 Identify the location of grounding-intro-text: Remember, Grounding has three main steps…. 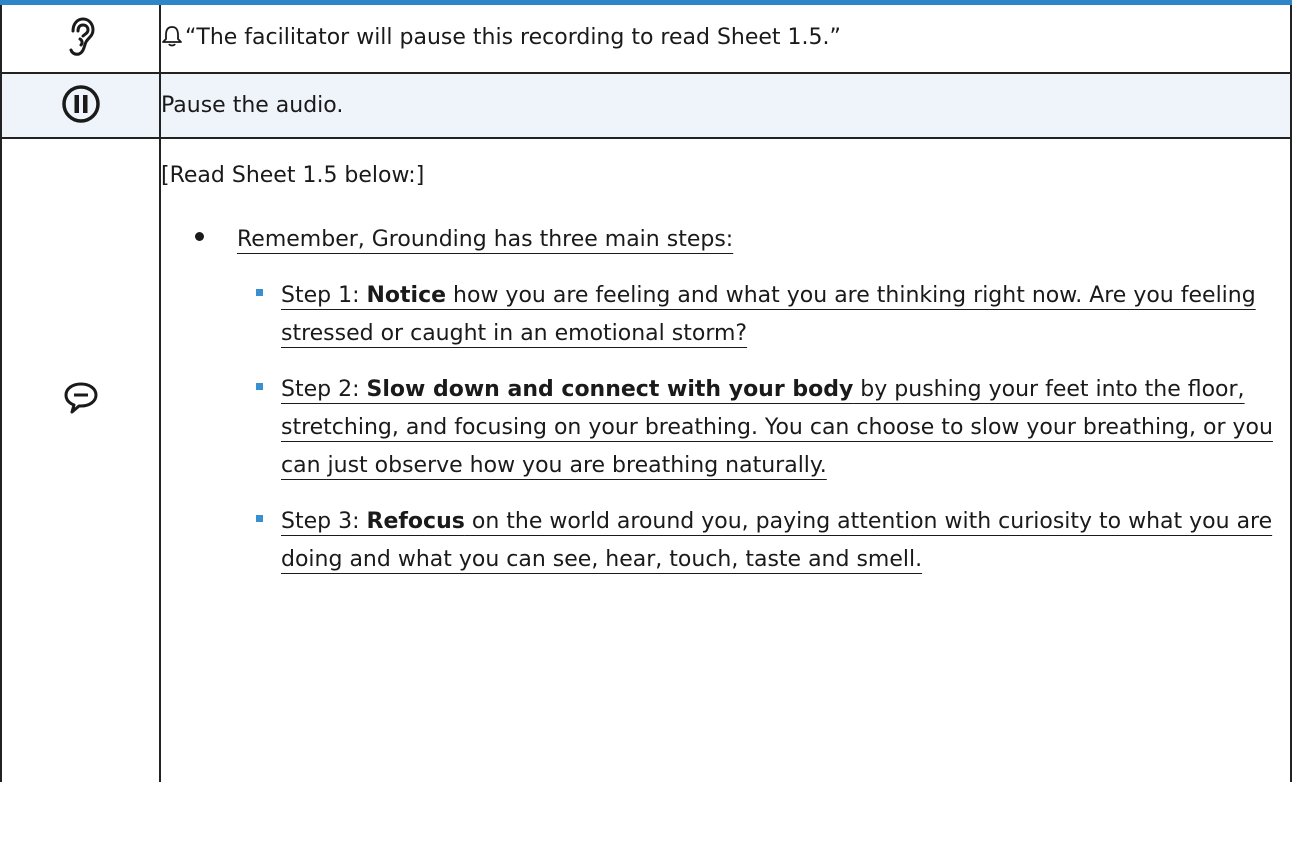
(485, 239).